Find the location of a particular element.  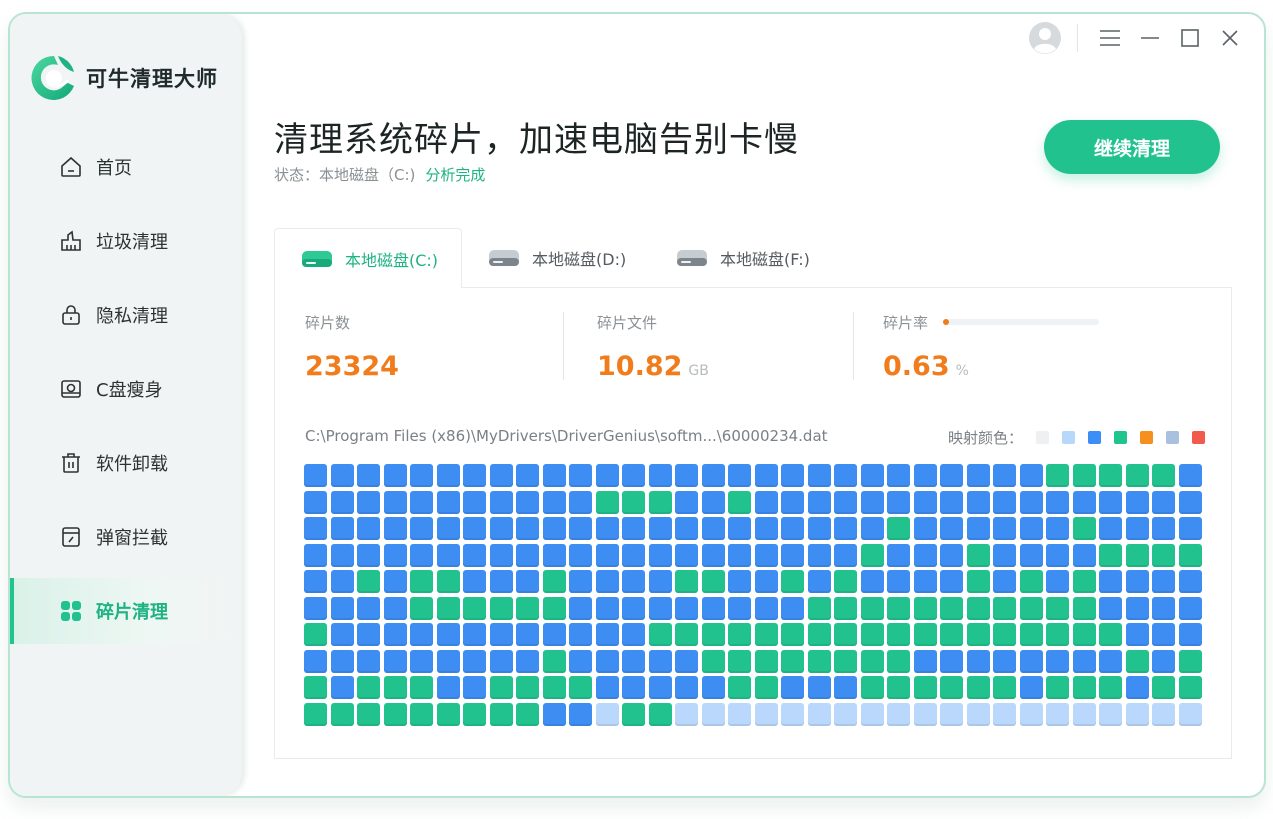

stat-unit: GB is located at coordinates (698, 371).